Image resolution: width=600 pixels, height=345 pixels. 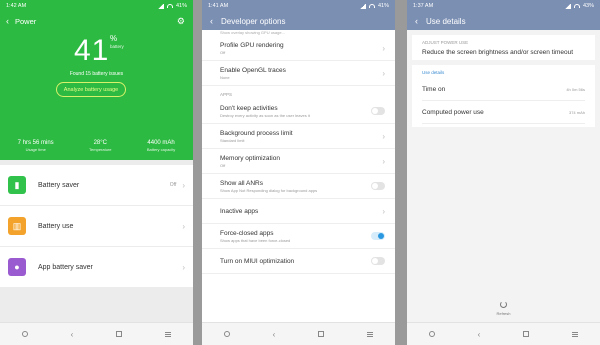 What do you see at coordinates (117, 46) in the screenshot?
I see `battery-caption: battery` at bounding box center [117, 46].